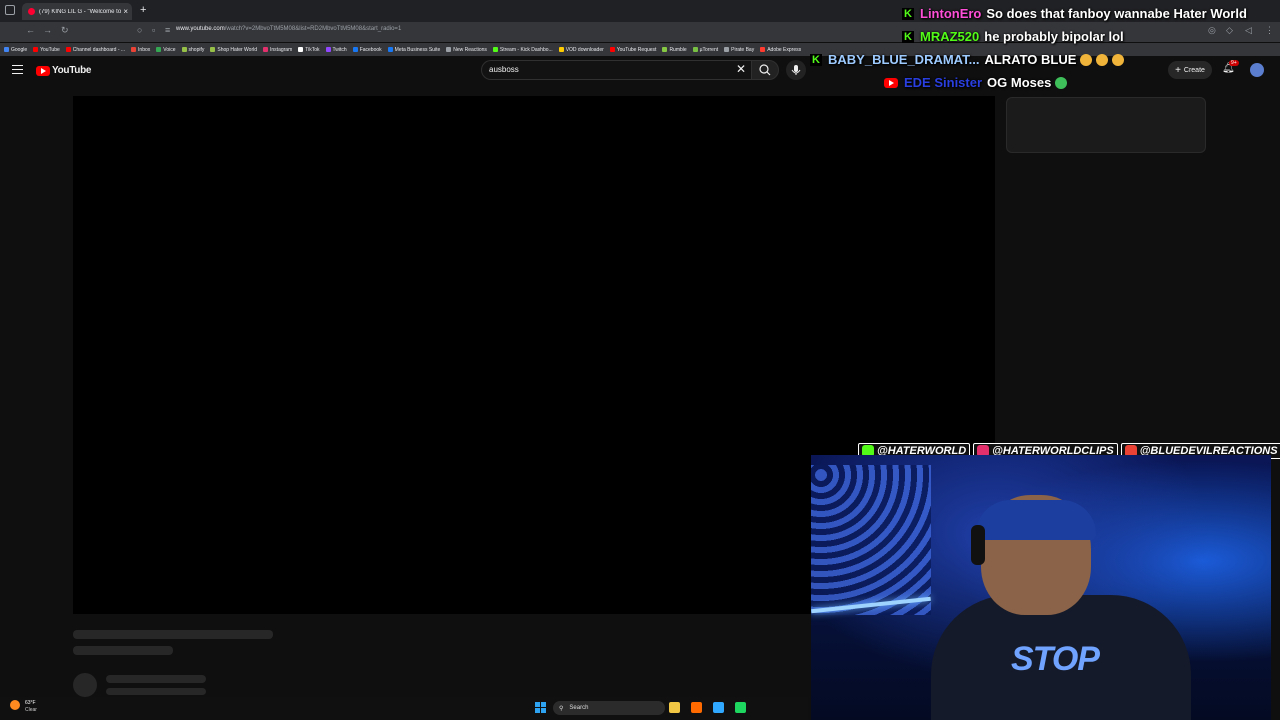  I want to click on downloads-icon: ◎, so click(1212, 30).